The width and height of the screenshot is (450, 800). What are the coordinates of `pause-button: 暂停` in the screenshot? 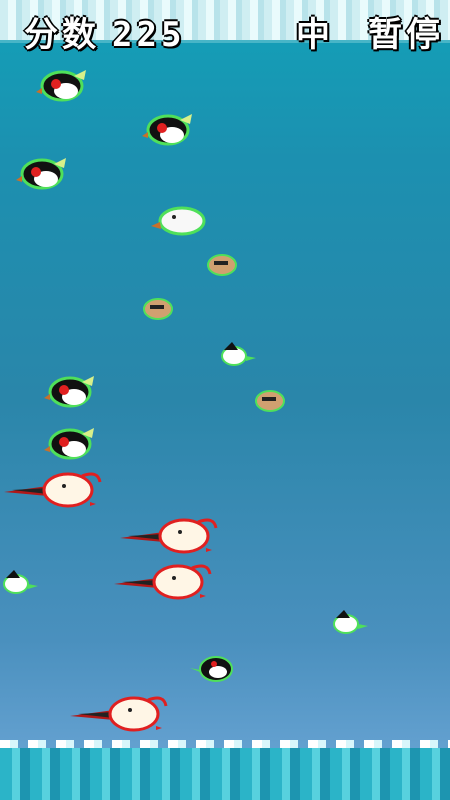 It's located at (406, 35).